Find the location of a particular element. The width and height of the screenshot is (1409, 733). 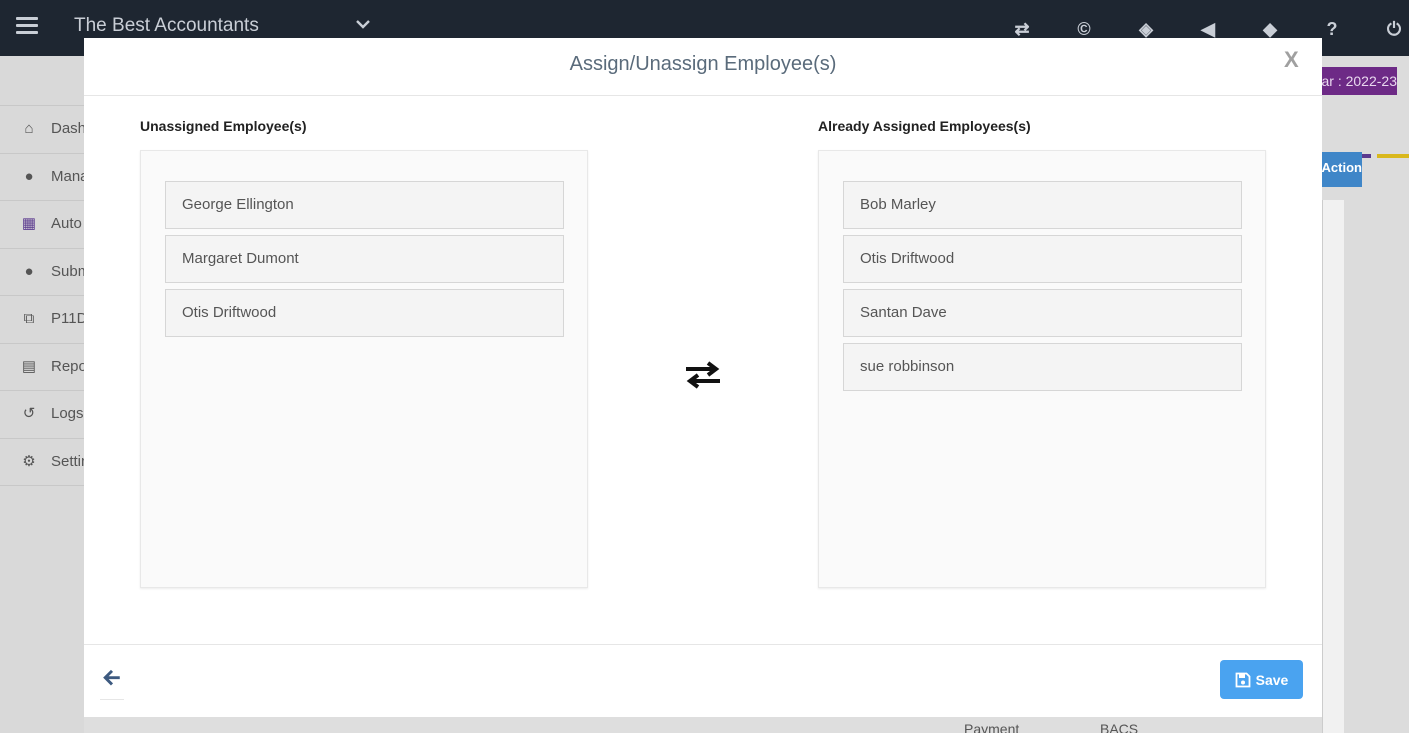

sidebar-item-label: Reports is located at coordinates (67, 366).